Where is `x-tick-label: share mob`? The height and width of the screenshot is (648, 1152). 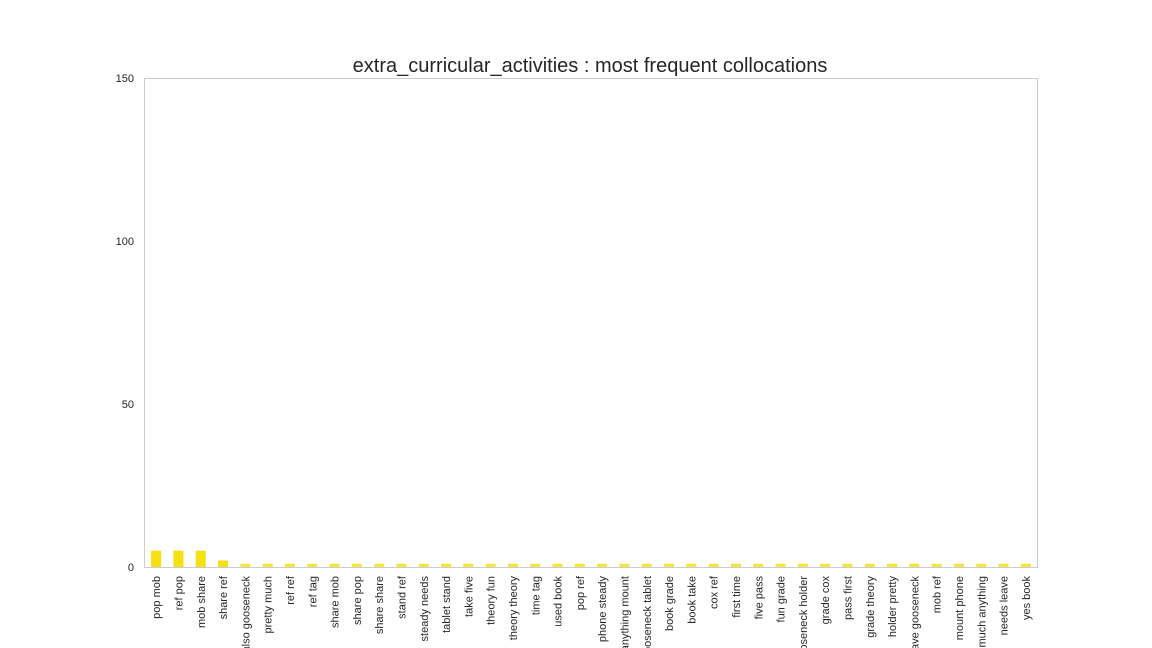
x-tick-label: share mob is located at coordinates (336, 602).